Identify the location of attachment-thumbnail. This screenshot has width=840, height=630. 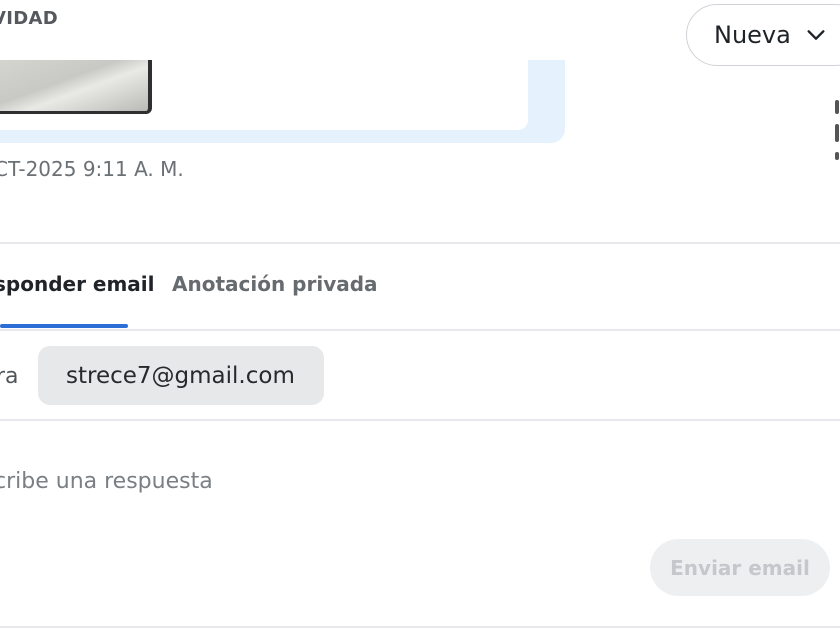
(76, 87).